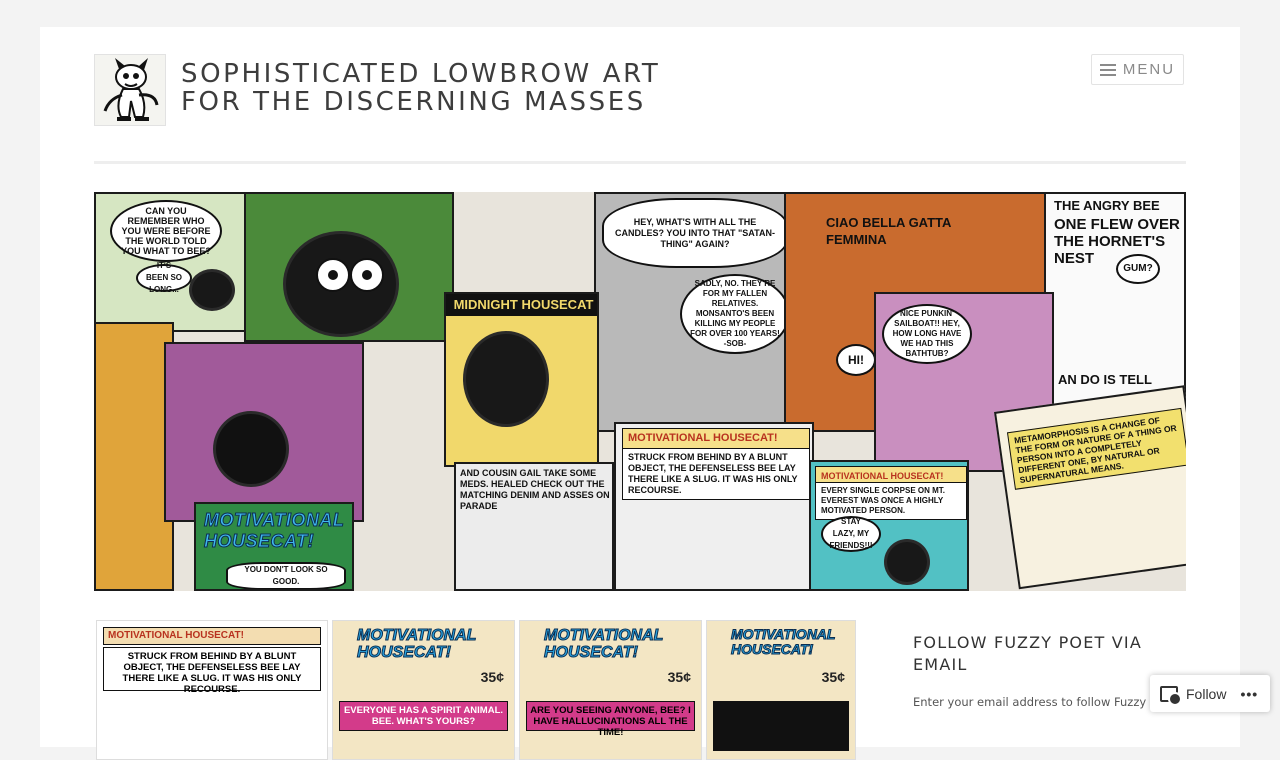 This screenshot has width=1280, height=760. What do you see at coordinates (716, 438) in the screenshot?
I see `panel-header: MOTIVATIONAL HOUSECAT!` at bounding box center [716, 438].